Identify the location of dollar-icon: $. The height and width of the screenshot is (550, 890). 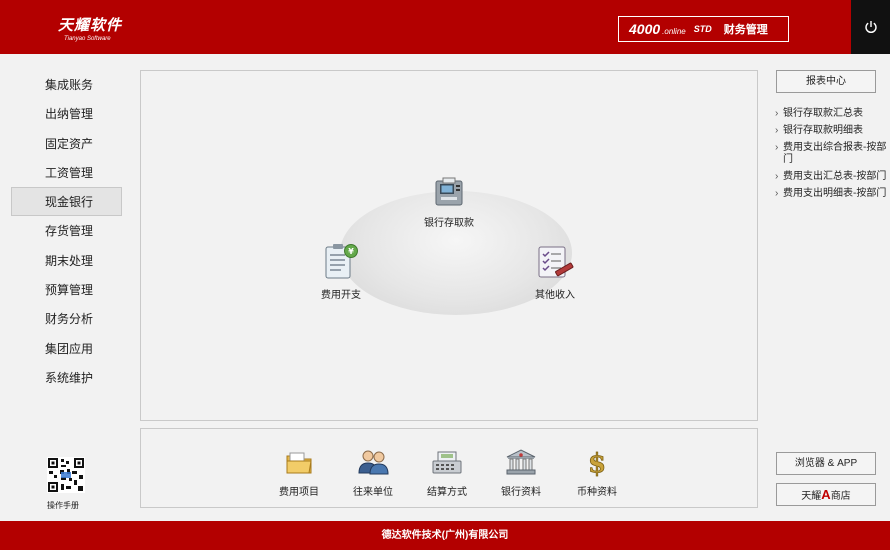
(597, 464).